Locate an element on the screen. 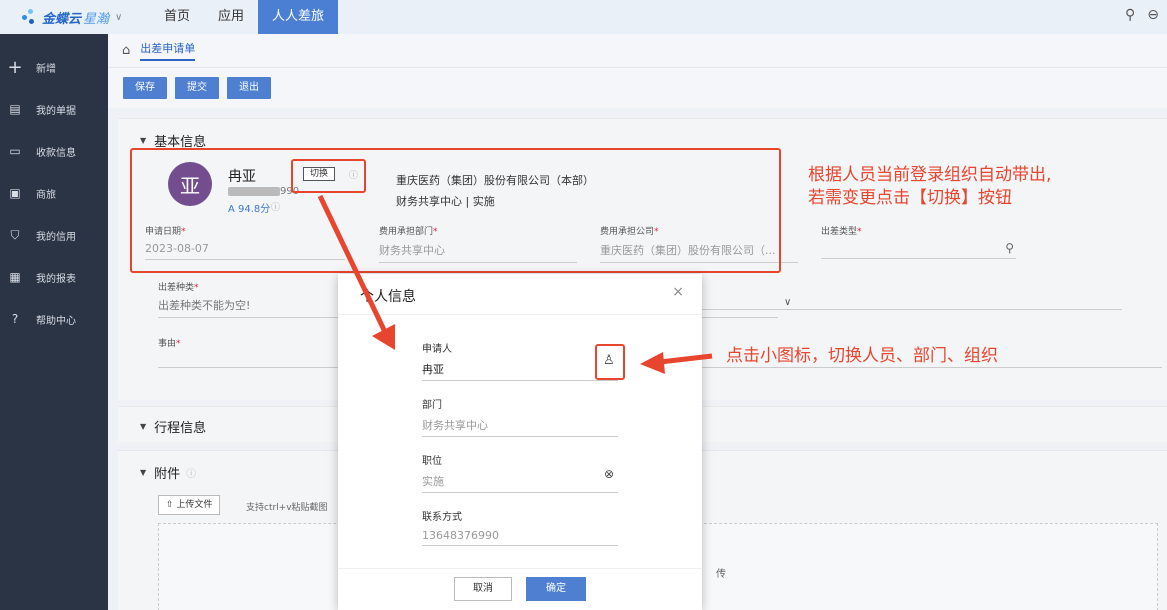 The image size is (1167, 610). arrow-switch-to-dialog is located at coordinates (352, 264).